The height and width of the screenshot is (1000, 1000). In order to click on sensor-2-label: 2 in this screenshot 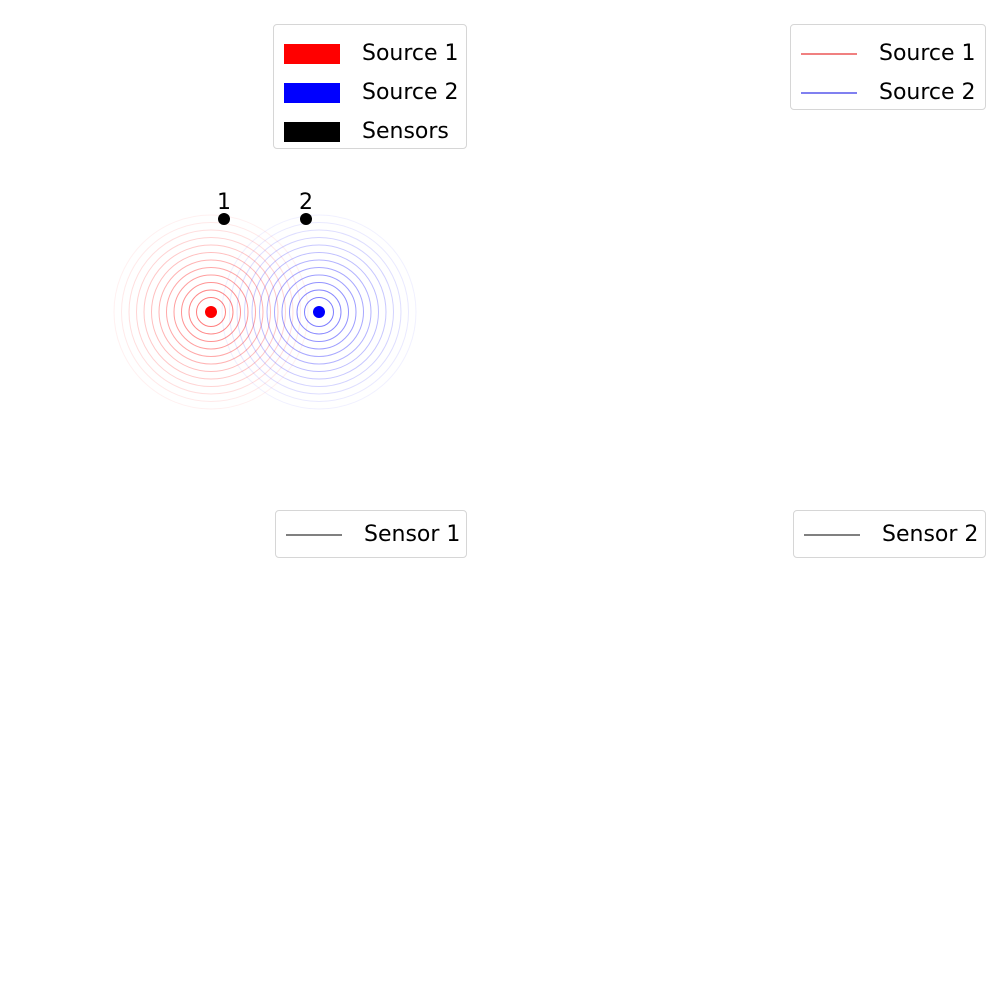, I will do `click(306, 202)`.